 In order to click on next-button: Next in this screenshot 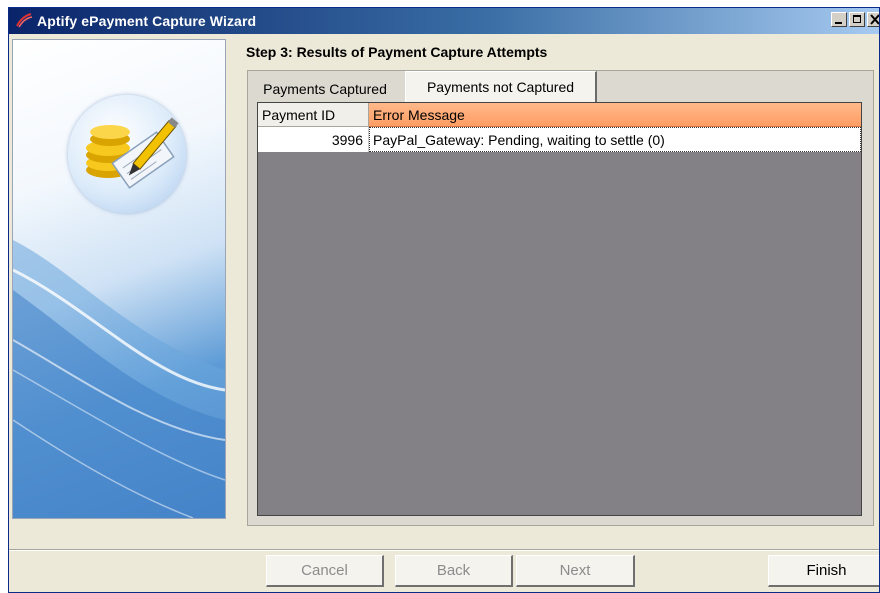, I will do `click(575, 571)`.